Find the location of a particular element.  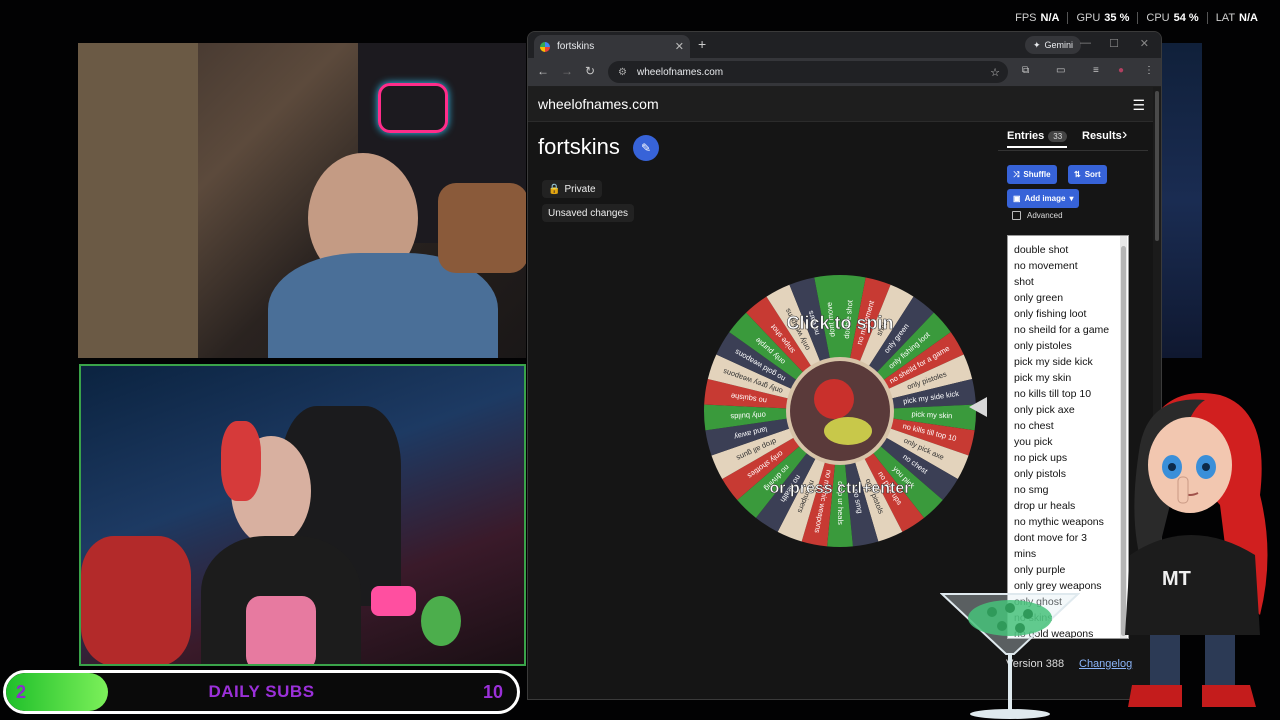

unsaved-changes-chip: Unsaved changes is located at coordinates (588, 213).